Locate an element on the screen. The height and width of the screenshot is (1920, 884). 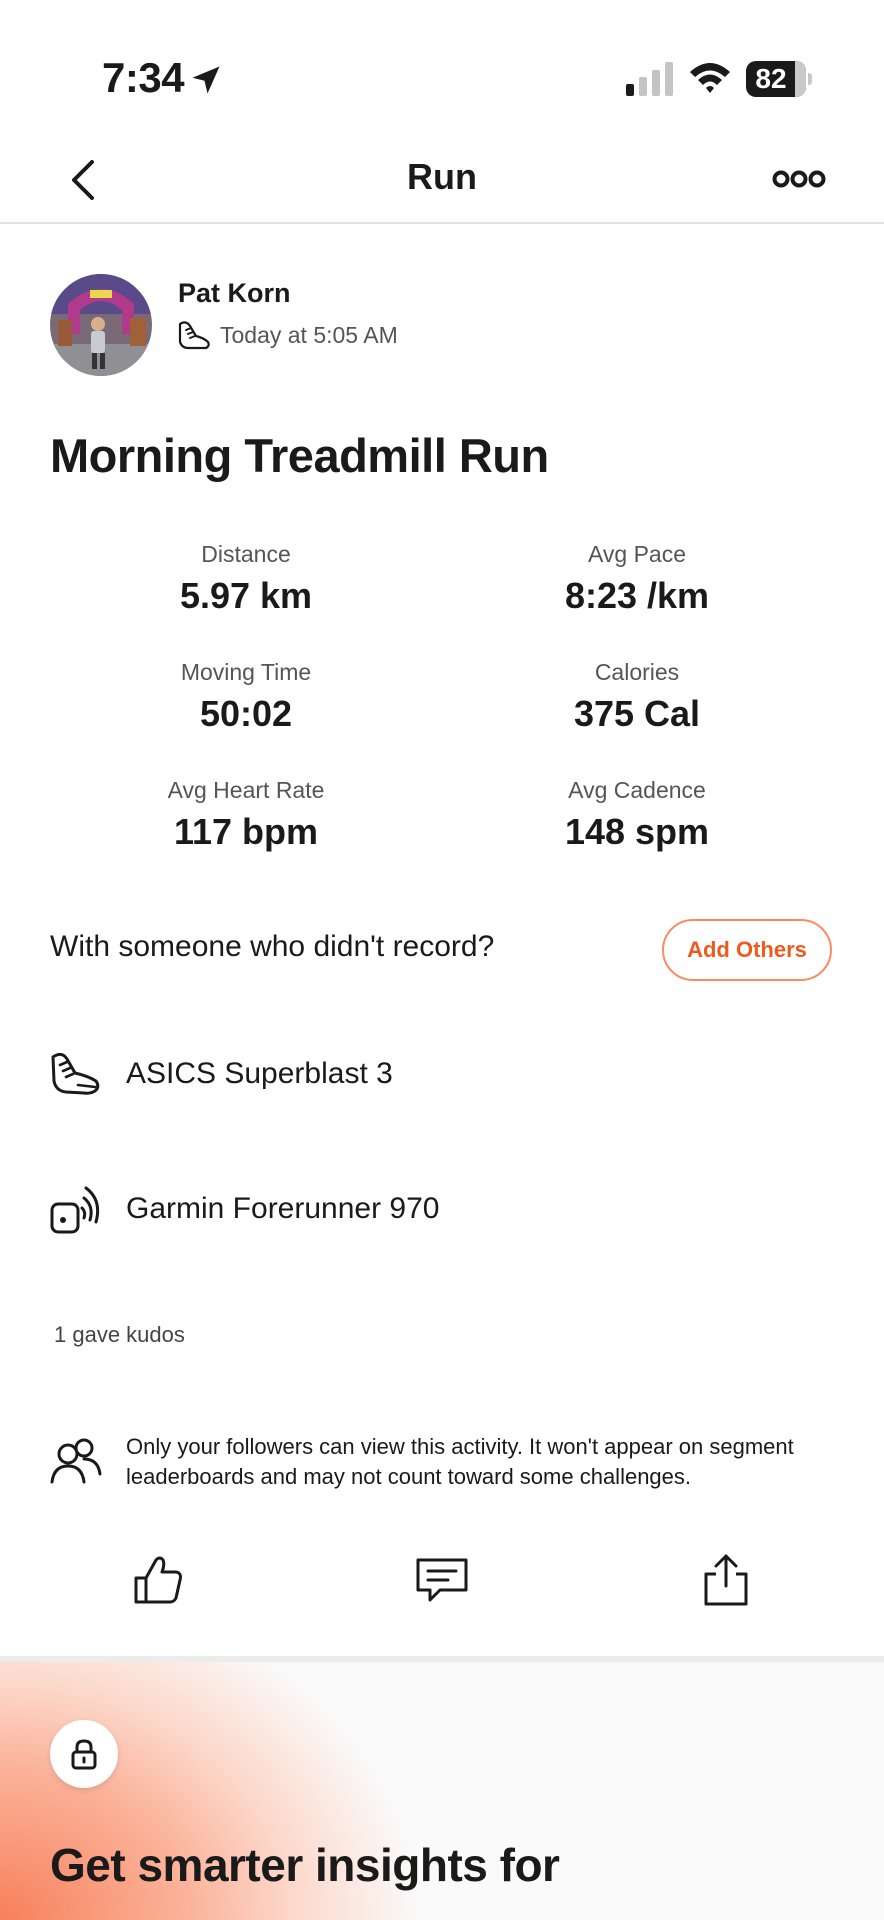
battery-indicator: 82 is located at coordinates (779, 79).